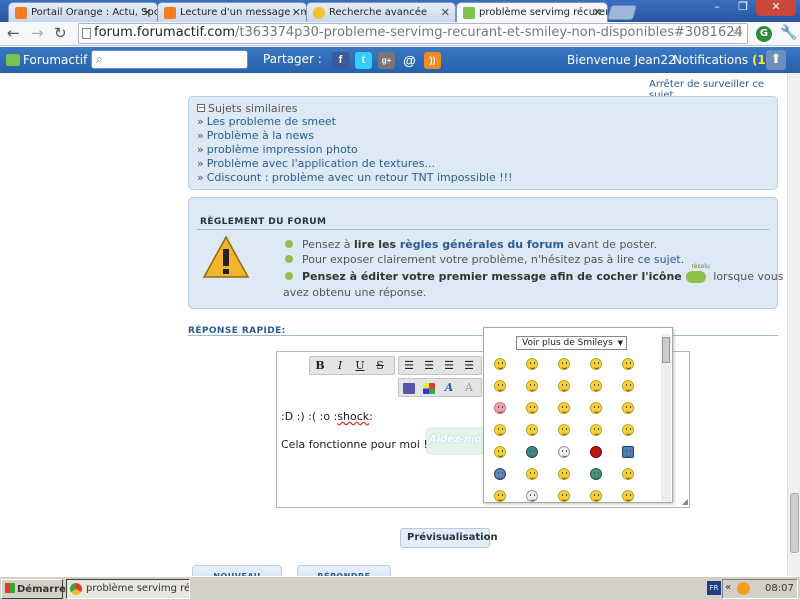  Describe the element at coordinates (482, 244) in the screenshot. I see `general-rules-link: règles générales du forum` at that location.